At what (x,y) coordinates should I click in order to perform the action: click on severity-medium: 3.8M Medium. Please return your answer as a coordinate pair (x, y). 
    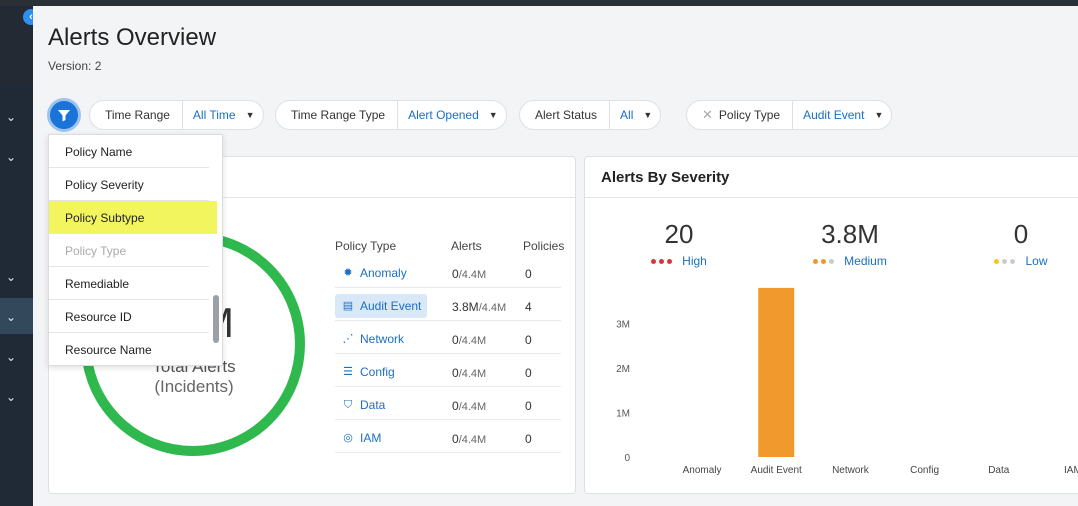
    Looking at the image, I should click on (850, 243).